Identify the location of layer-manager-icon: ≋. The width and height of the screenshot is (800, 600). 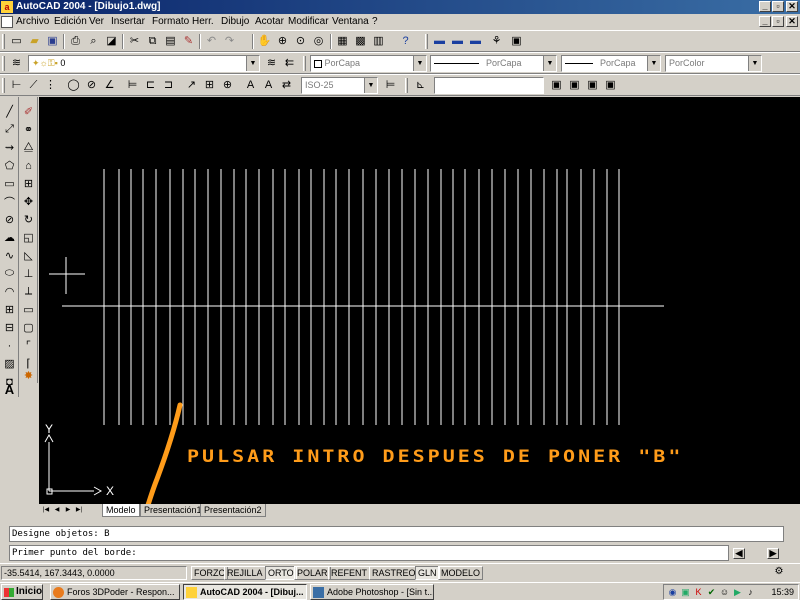
(16, 63).